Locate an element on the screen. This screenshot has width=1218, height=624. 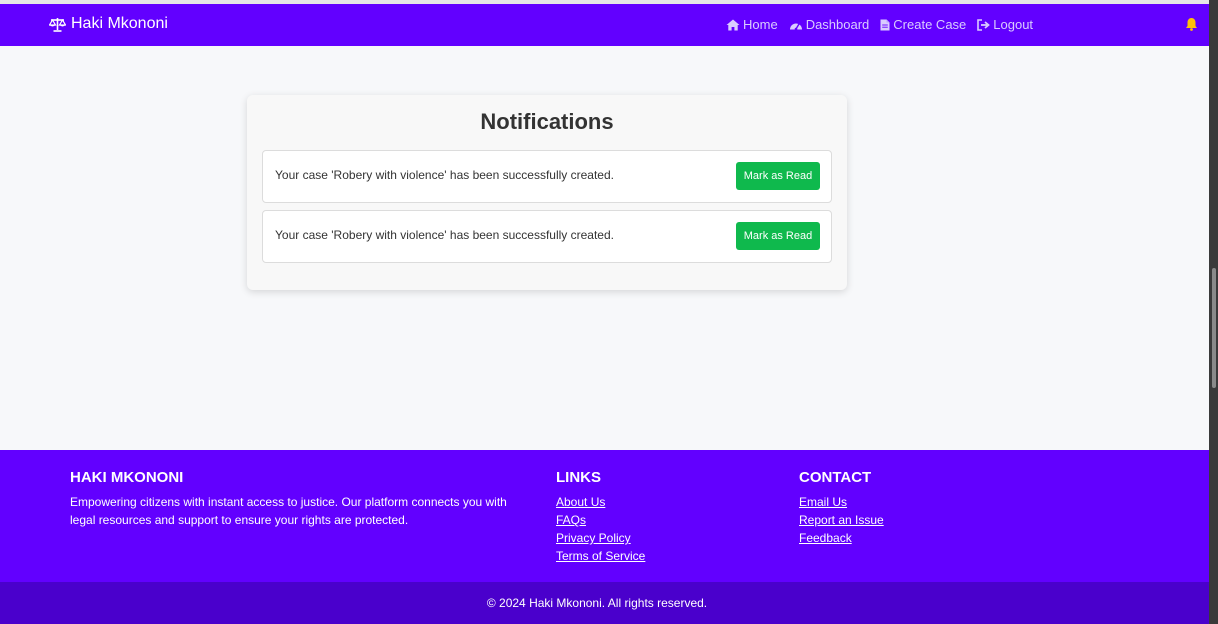
footer-link-item: About Us is located at coordinates (600, 502).